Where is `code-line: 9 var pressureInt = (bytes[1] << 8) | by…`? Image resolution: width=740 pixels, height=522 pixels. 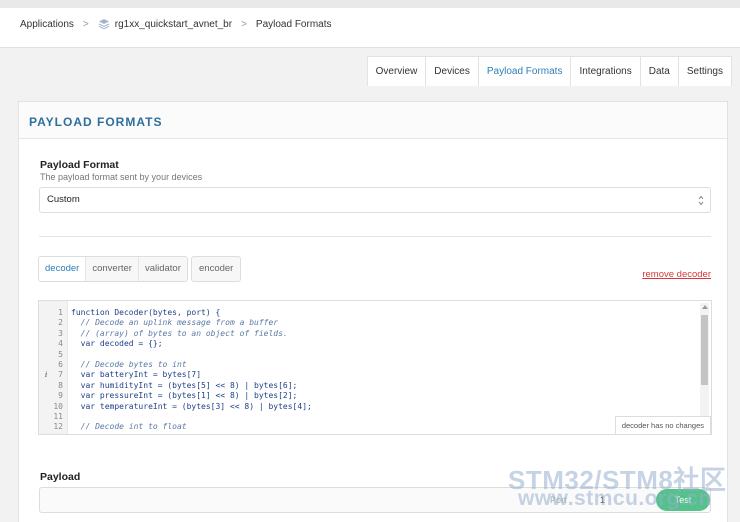
code-line: 9 var pressureInt = (bytes[1] << 8) | by… is located at coordinates (375, 396).